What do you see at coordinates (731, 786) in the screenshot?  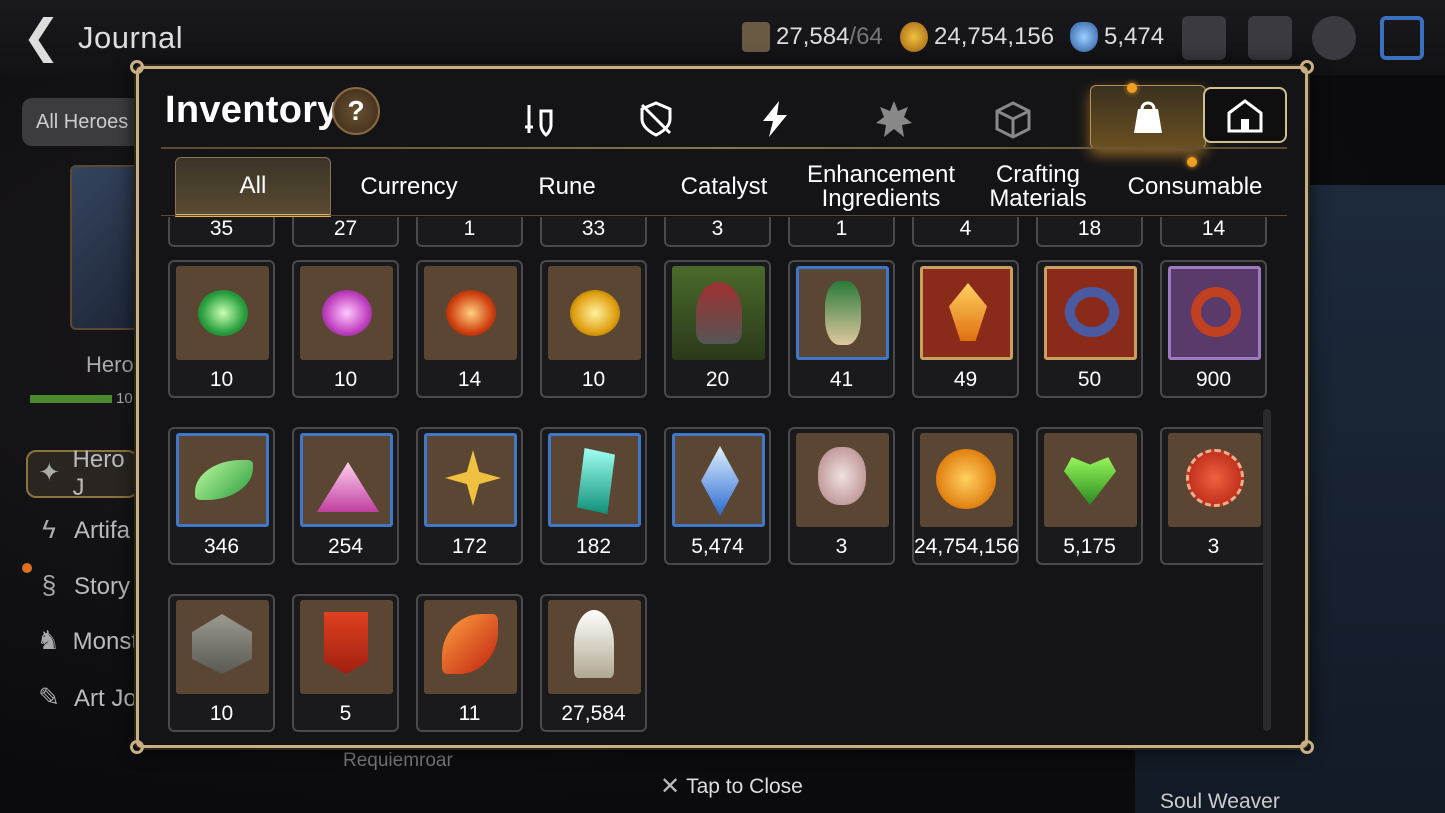 I see `close-button: ✕ Tap to Close` at bounding box center [731, 786].